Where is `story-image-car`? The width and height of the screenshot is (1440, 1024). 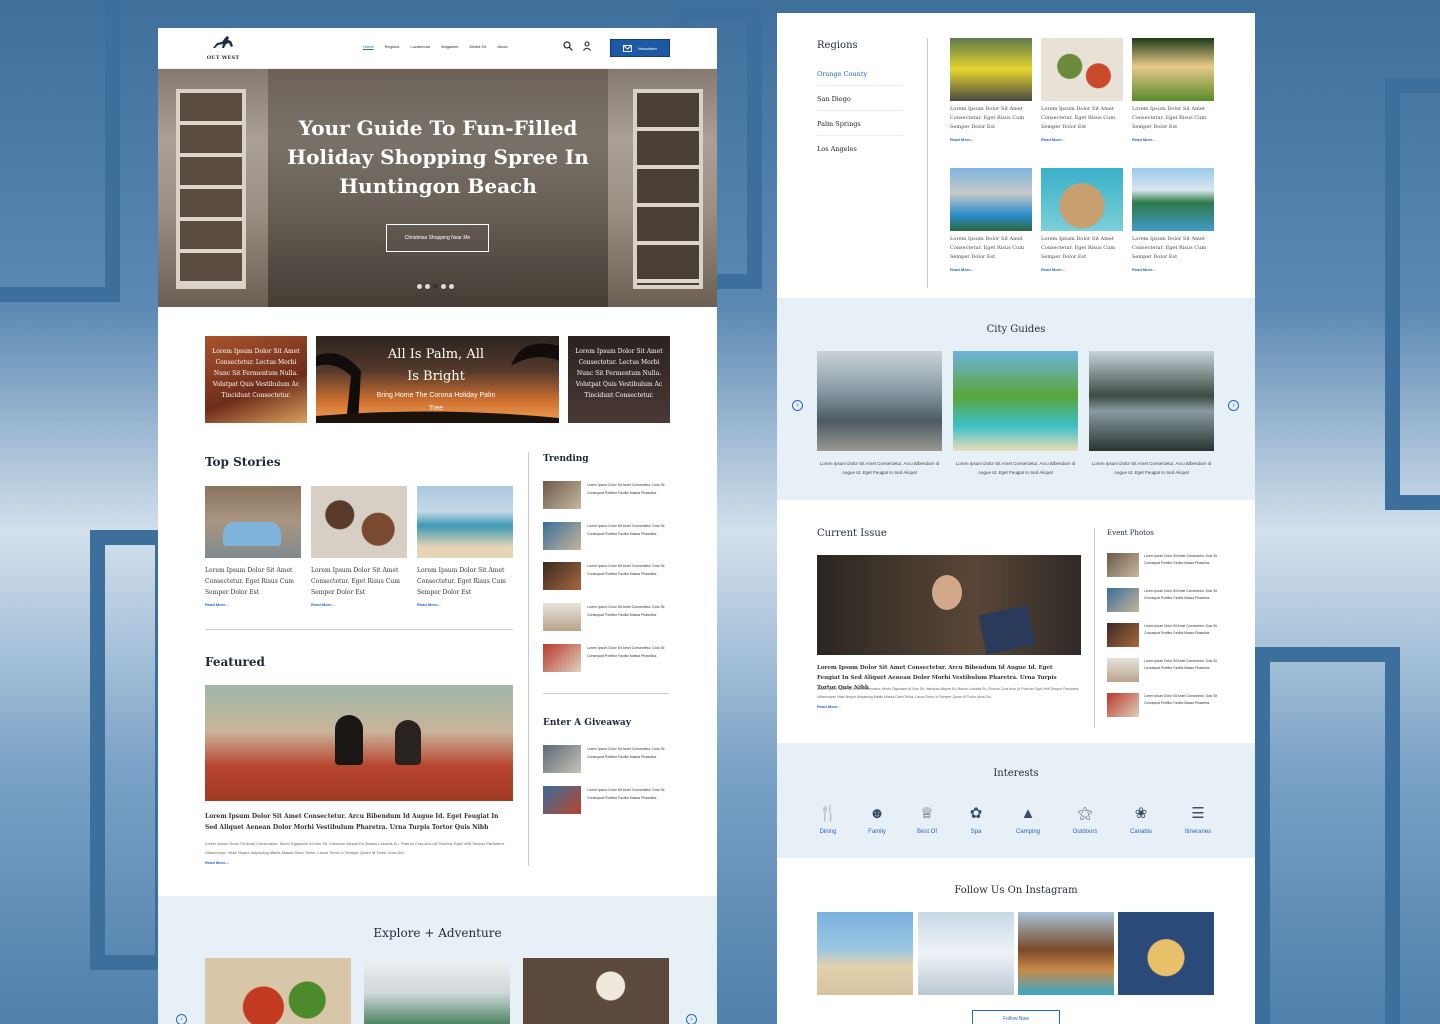
story-image-car is located at coordinates (253, 522).